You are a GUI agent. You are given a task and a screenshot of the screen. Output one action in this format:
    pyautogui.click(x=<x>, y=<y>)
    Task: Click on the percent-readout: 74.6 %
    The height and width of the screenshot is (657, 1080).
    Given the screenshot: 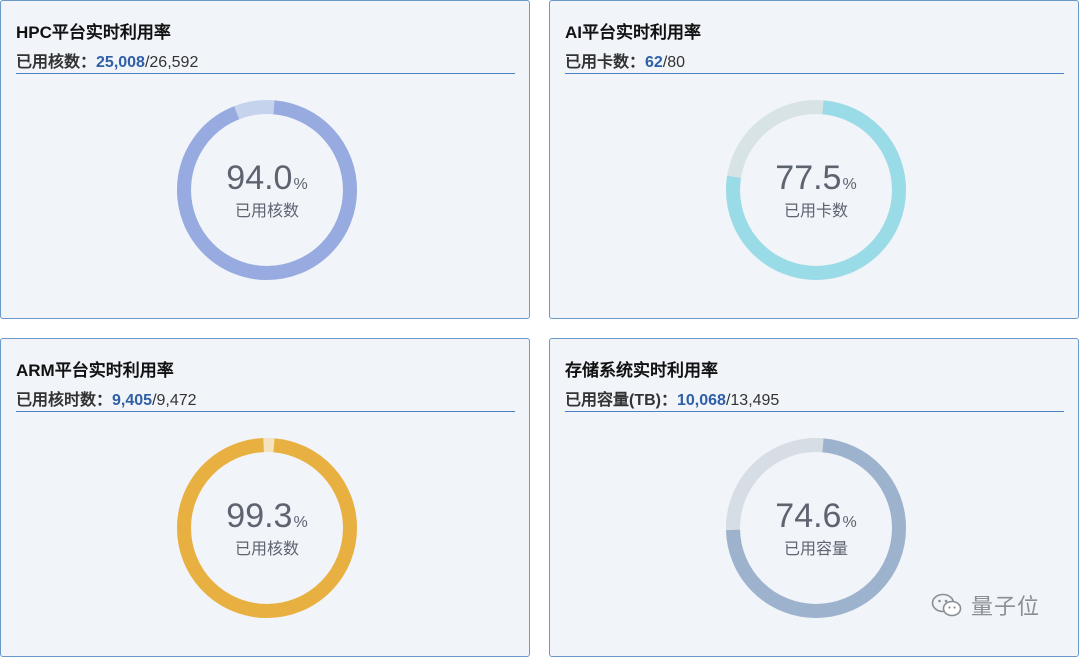 What is the action you would take?
    pyautogui.click(x=815, y=516)
    